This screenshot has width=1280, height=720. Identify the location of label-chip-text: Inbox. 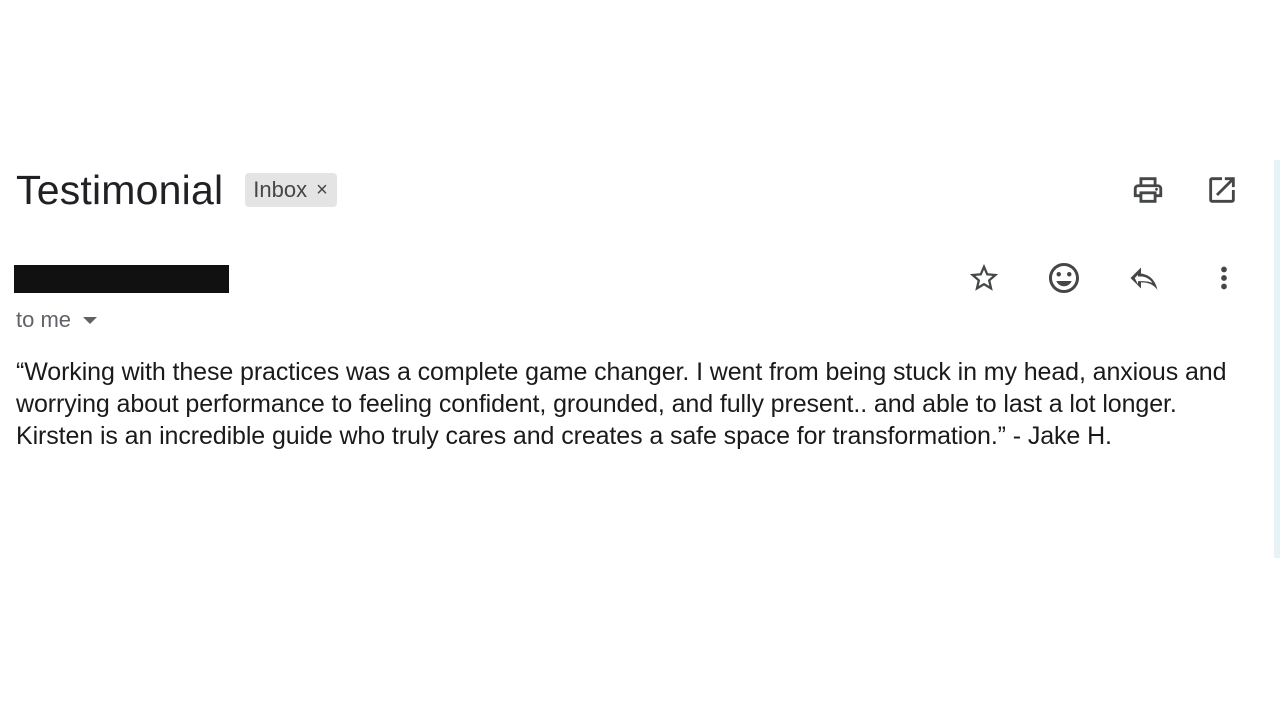
(280, 189).